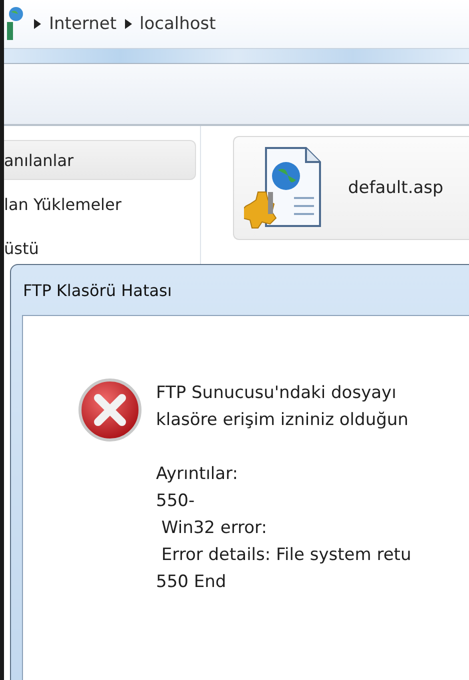  I want to click on breadcrumb-item: Internet, so click(83, 24).